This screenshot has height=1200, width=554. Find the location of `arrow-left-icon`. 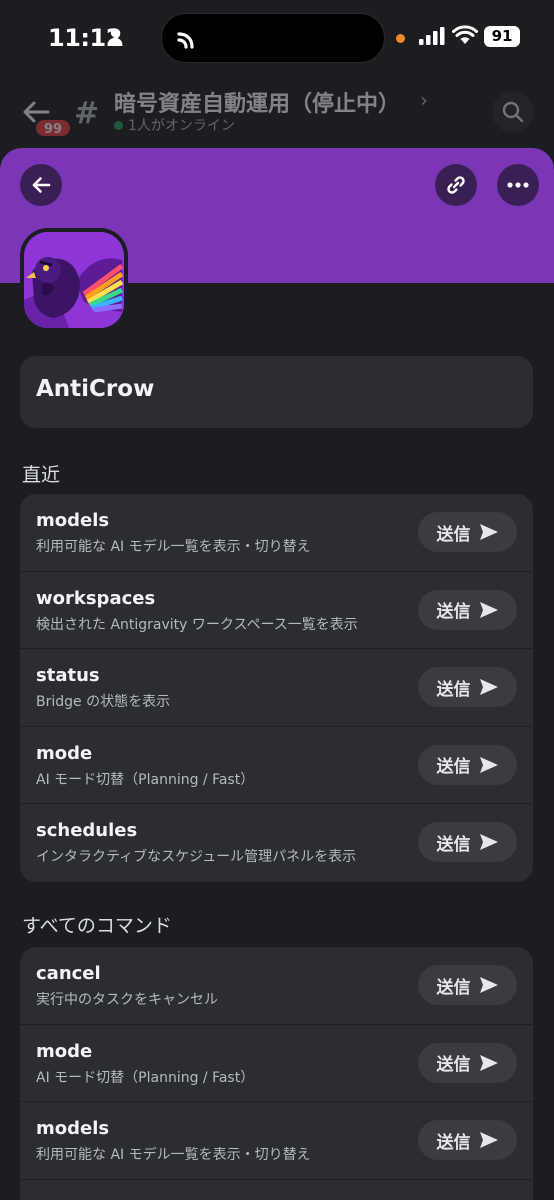

arrow-left-icon is located at coordinates (41, 185).